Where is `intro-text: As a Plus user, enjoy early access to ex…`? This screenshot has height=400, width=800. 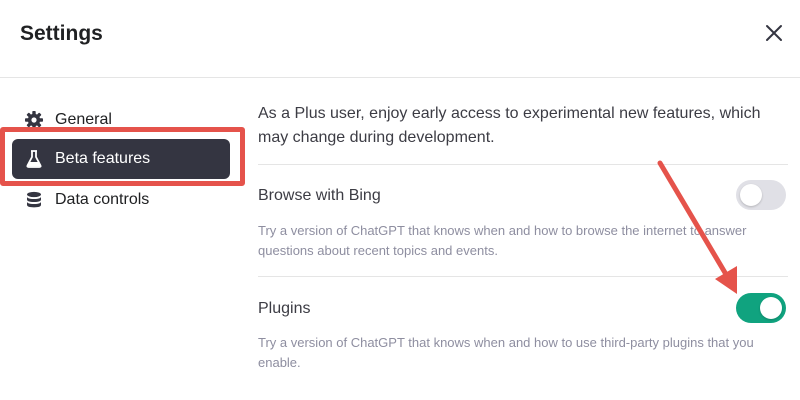 intro-text: As a Plus user, enjoy early access to ex… is located at coordinates (509, 125).